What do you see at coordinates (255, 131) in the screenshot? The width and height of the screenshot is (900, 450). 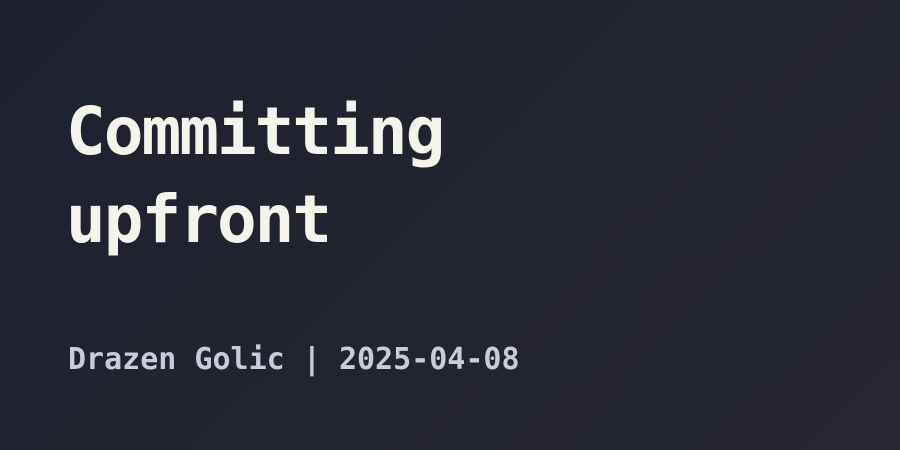 I see `post-title-line-1: Committing` at bounding box center [255, 131].